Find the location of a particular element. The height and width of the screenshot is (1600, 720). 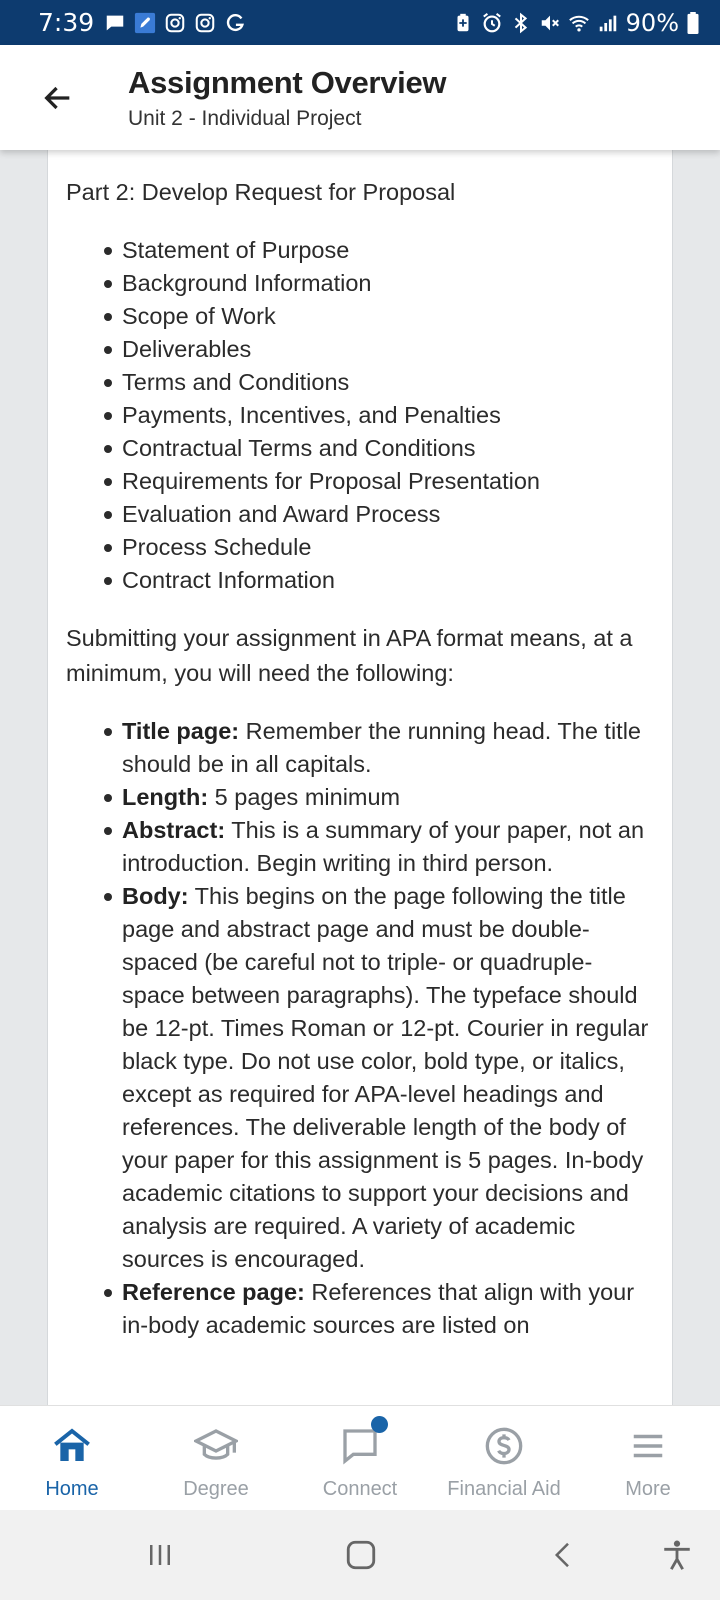

back-system-button is located at coordinates (563, 1555).